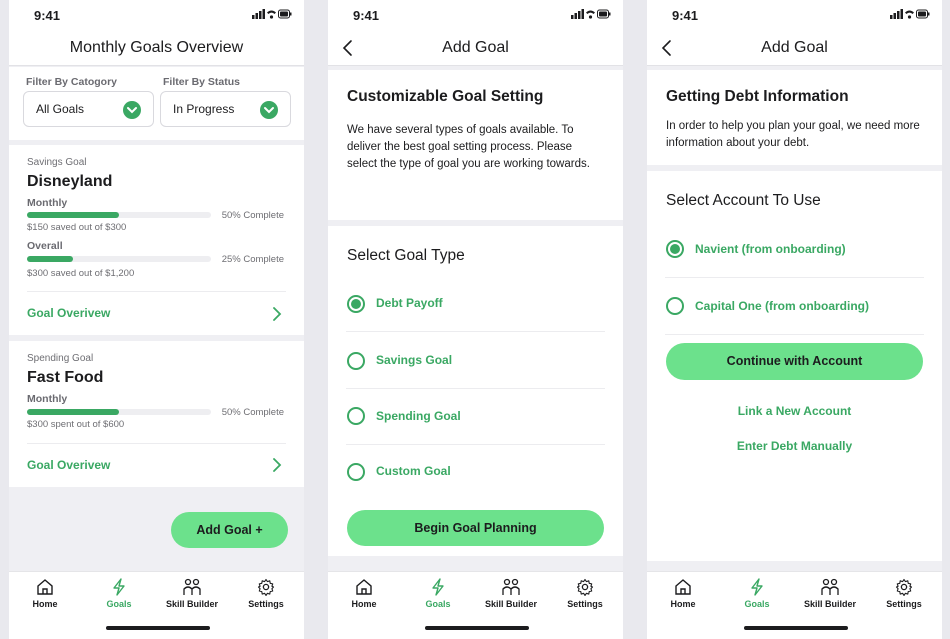 The width and height of the screenshot is (950, 639). I want to click on page-title: Monthly Goals Overview, so click(156, 47).